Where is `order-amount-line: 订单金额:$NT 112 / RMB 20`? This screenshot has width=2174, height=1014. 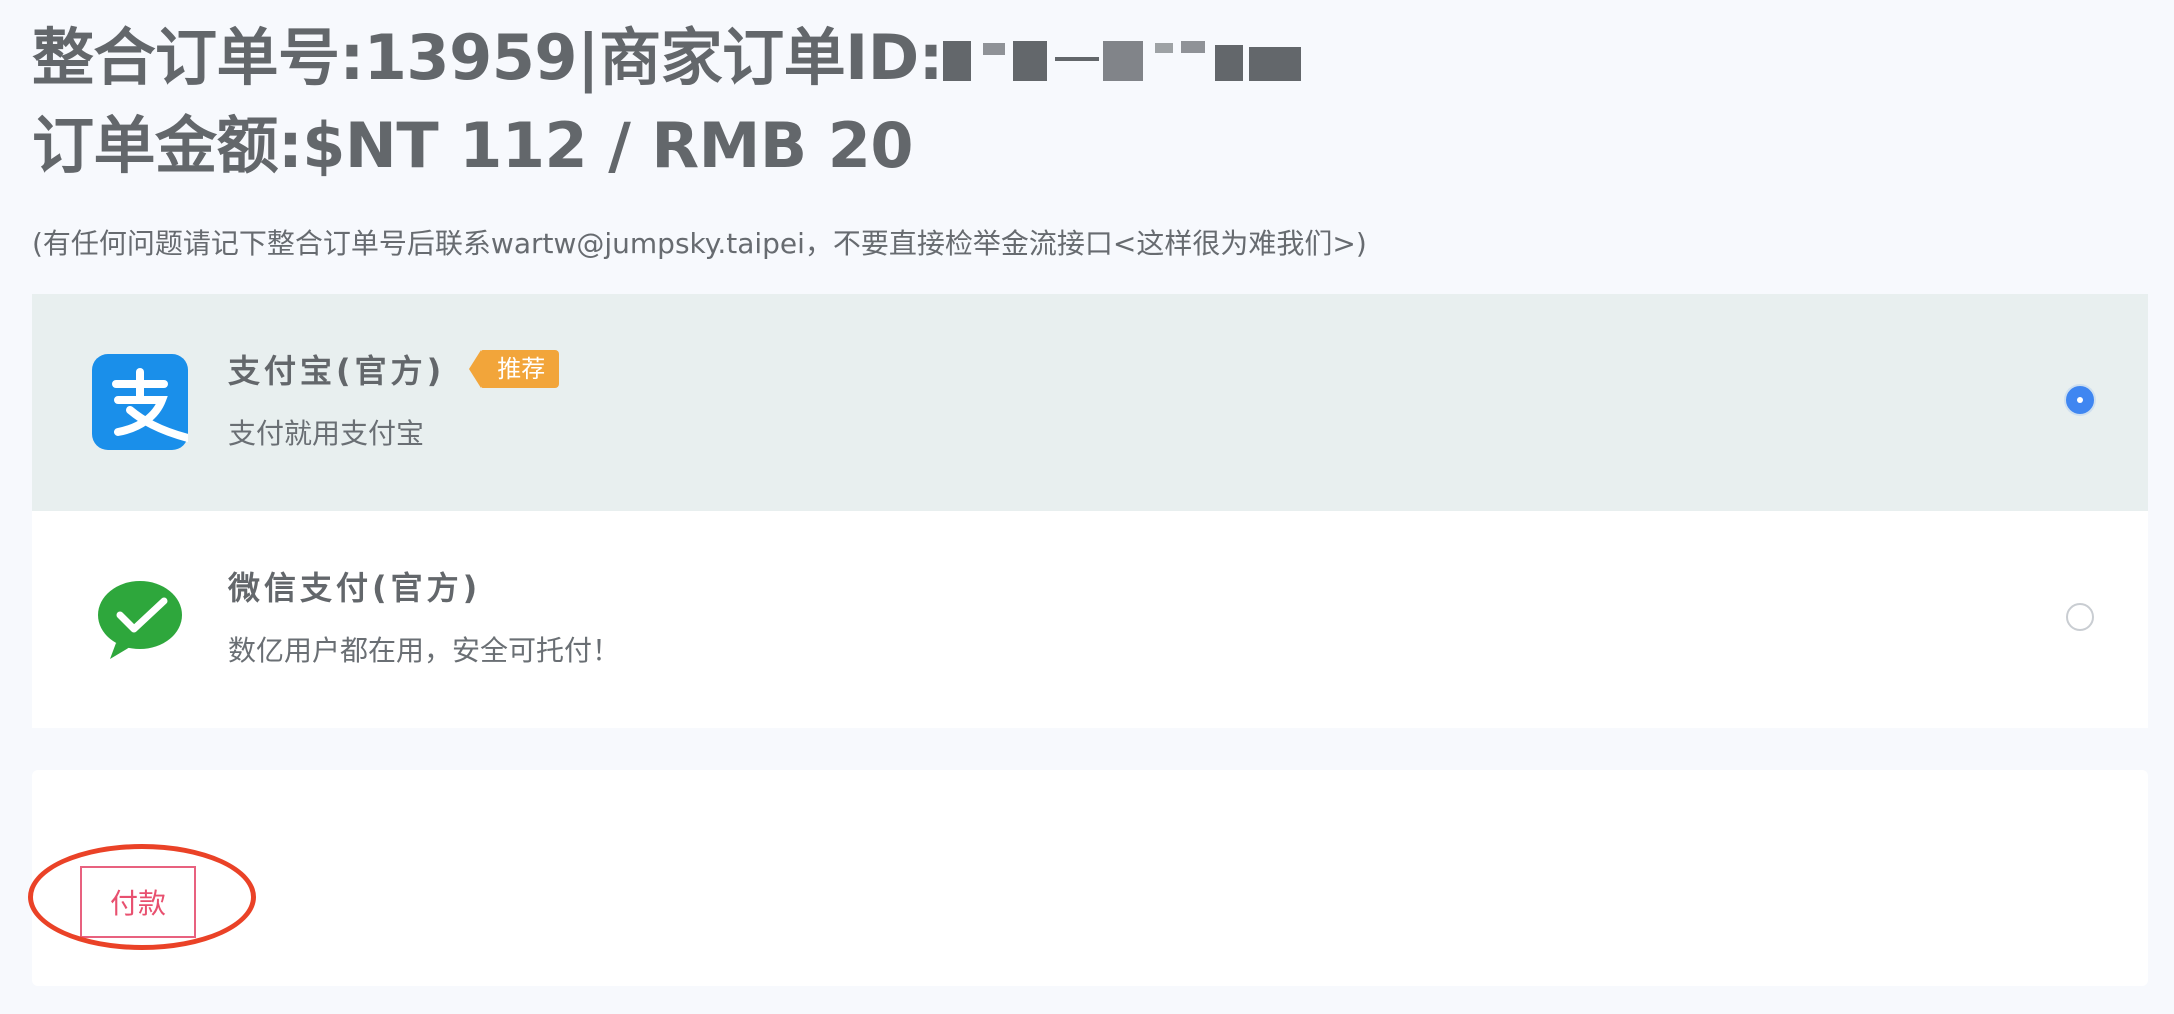 order-amount-line: 订单金额:$NT 112 / RMB 20 is located at coordinates (473, 145).